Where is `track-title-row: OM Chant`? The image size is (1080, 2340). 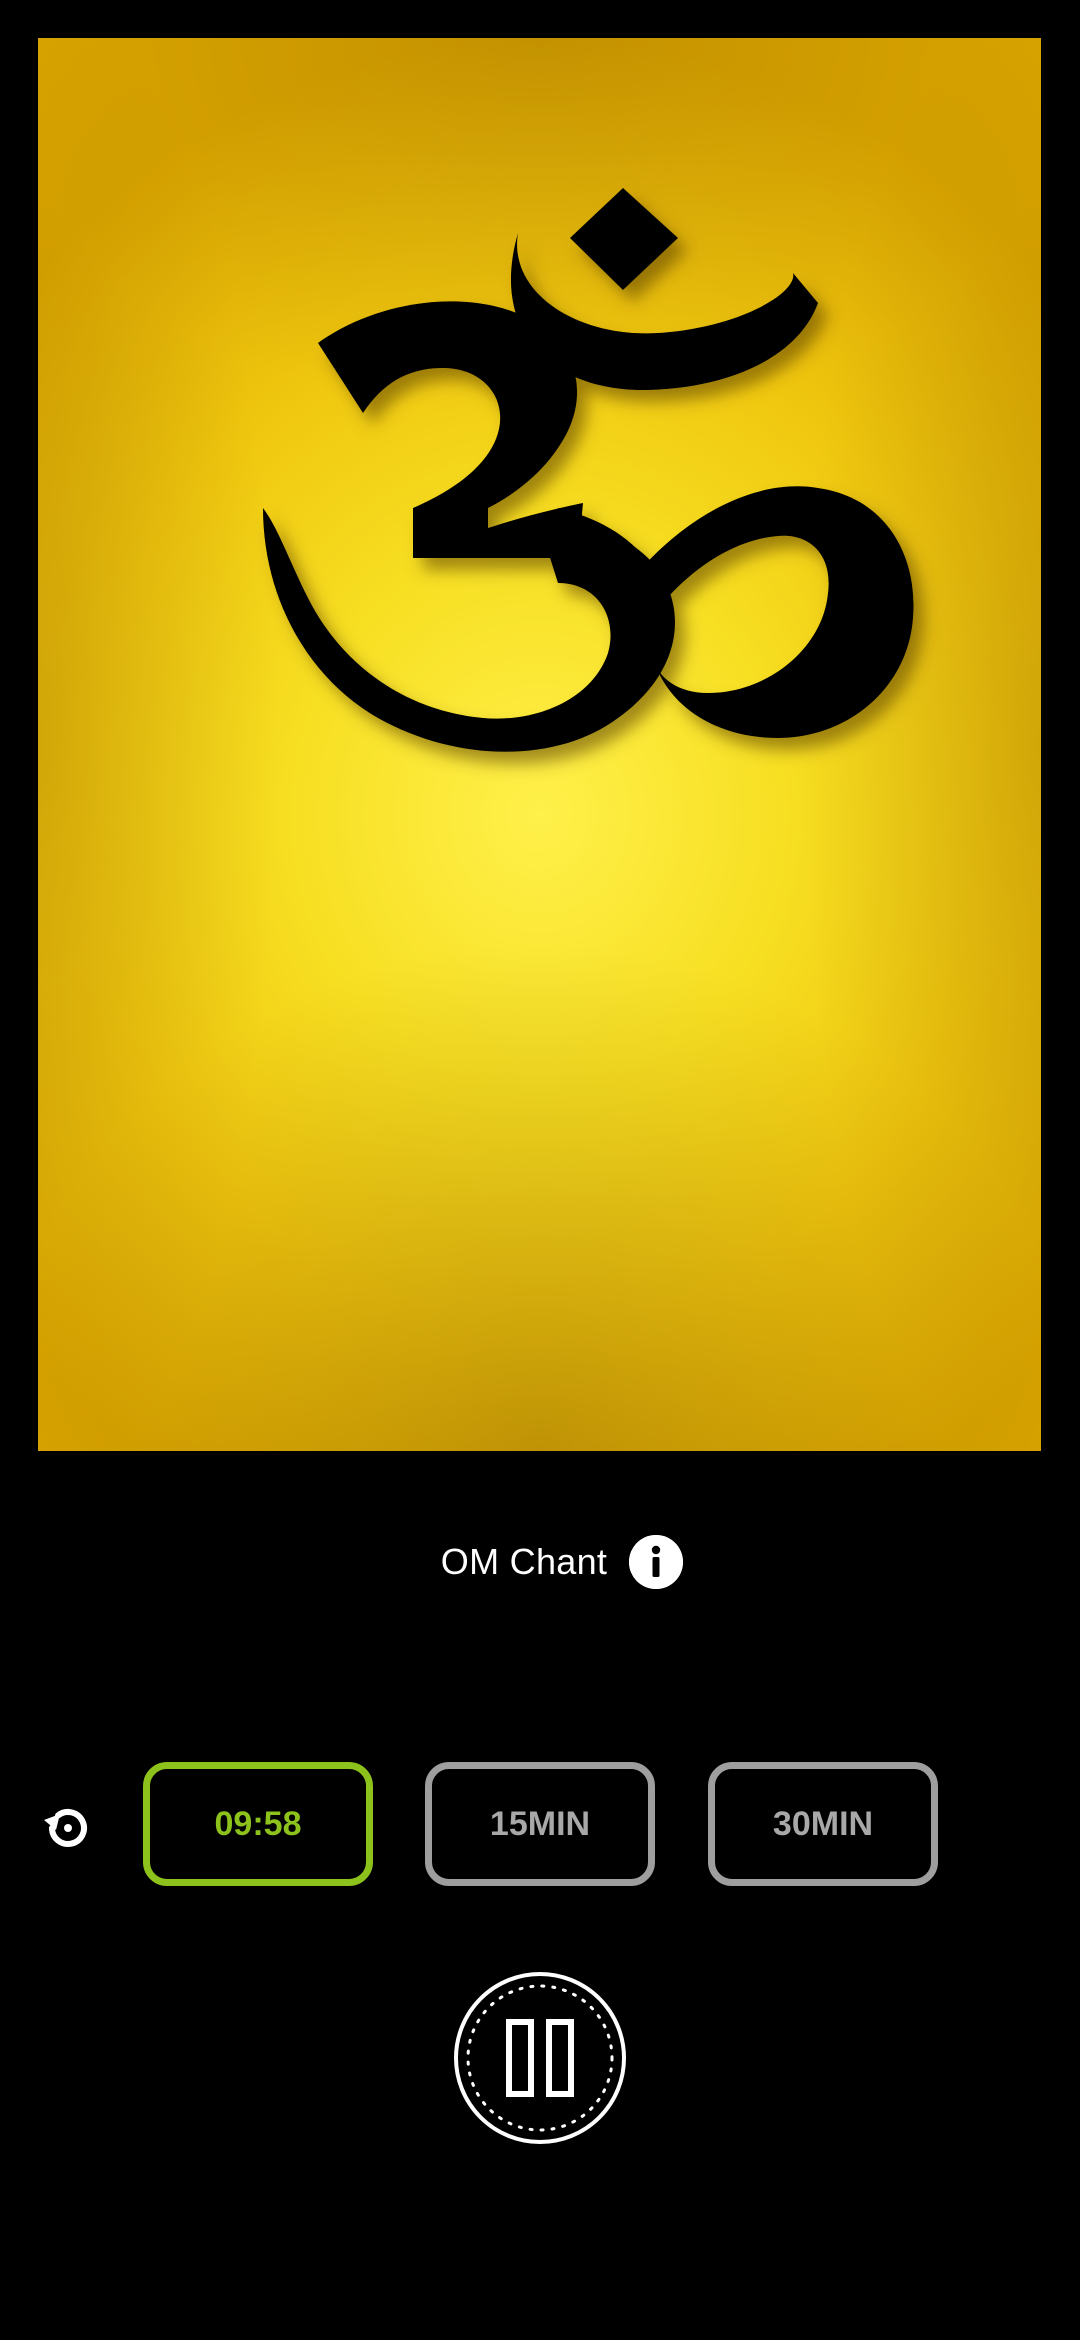 track-title-row: OM Chant is located at coordinates (540, 1562).